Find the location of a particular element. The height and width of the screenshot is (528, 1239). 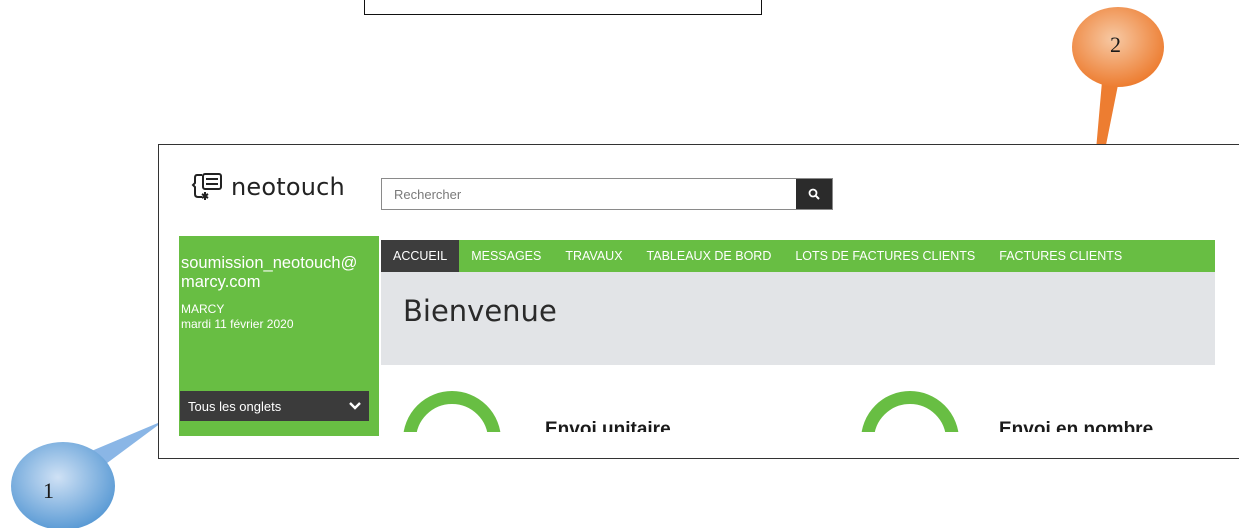

logo: neotouch is located at coordinates (268, 187).